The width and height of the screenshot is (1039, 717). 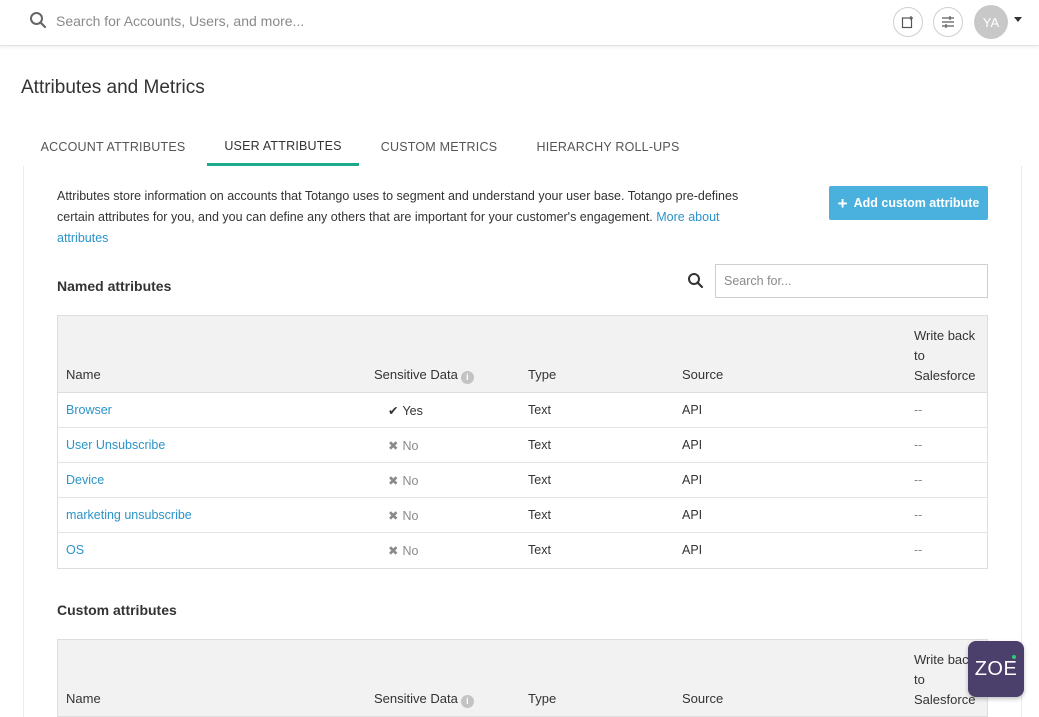 I want to click on table-row: OS ✖ No Text API --, so click(x=522, y=550).